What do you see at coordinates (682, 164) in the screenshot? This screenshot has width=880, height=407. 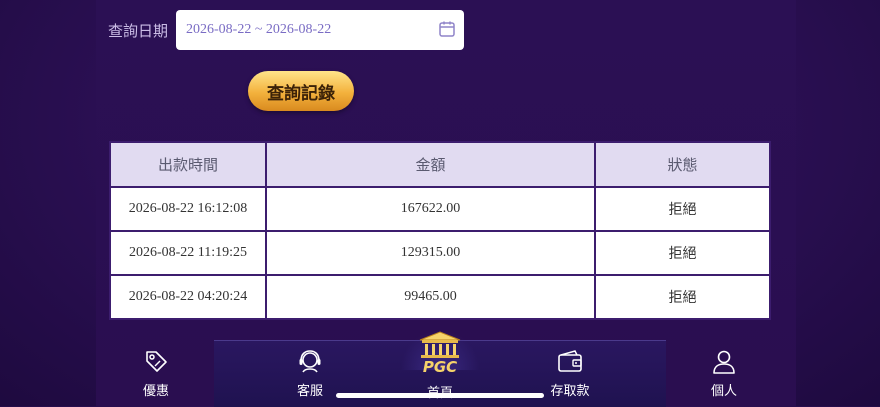 I see `column-header-status: 狀態` at bounding box center [682, 164].